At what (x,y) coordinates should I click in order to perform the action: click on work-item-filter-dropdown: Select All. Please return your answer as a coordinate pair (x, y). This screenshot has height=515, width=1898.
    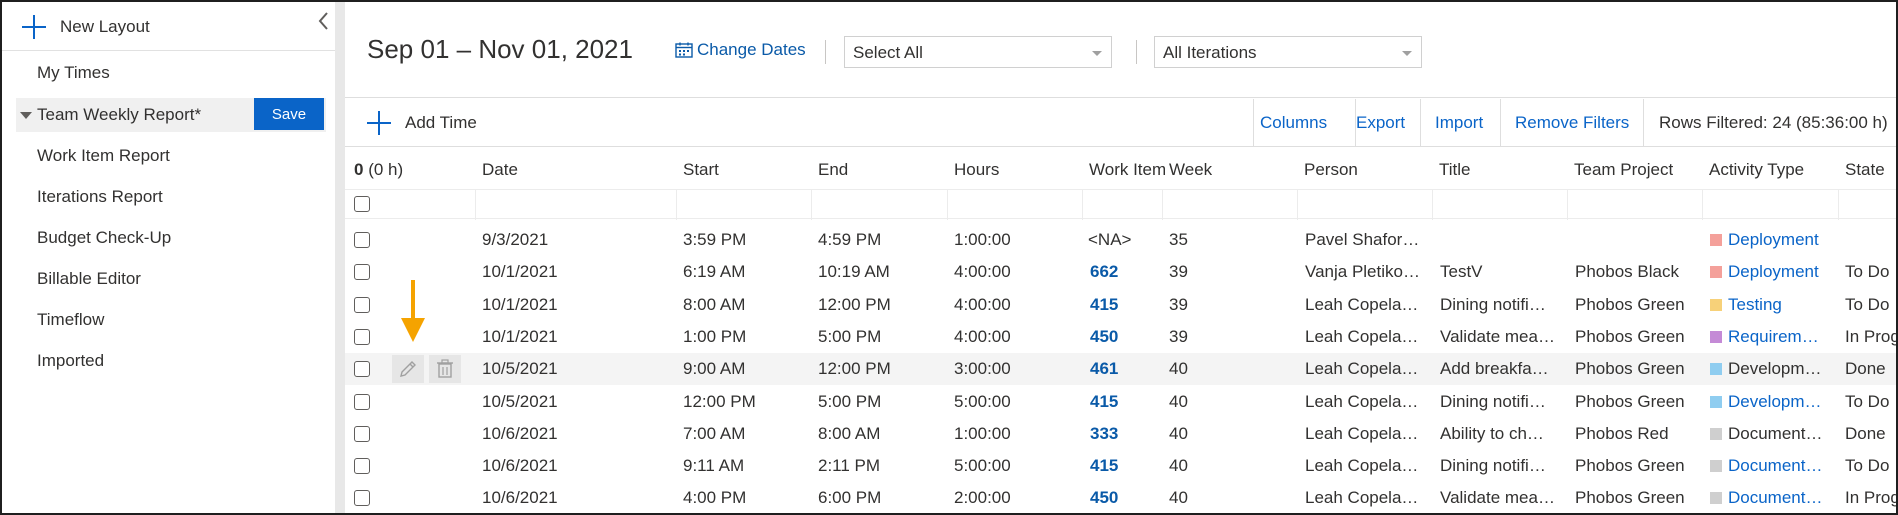
    Looking at the image, I should click on (978, 52).